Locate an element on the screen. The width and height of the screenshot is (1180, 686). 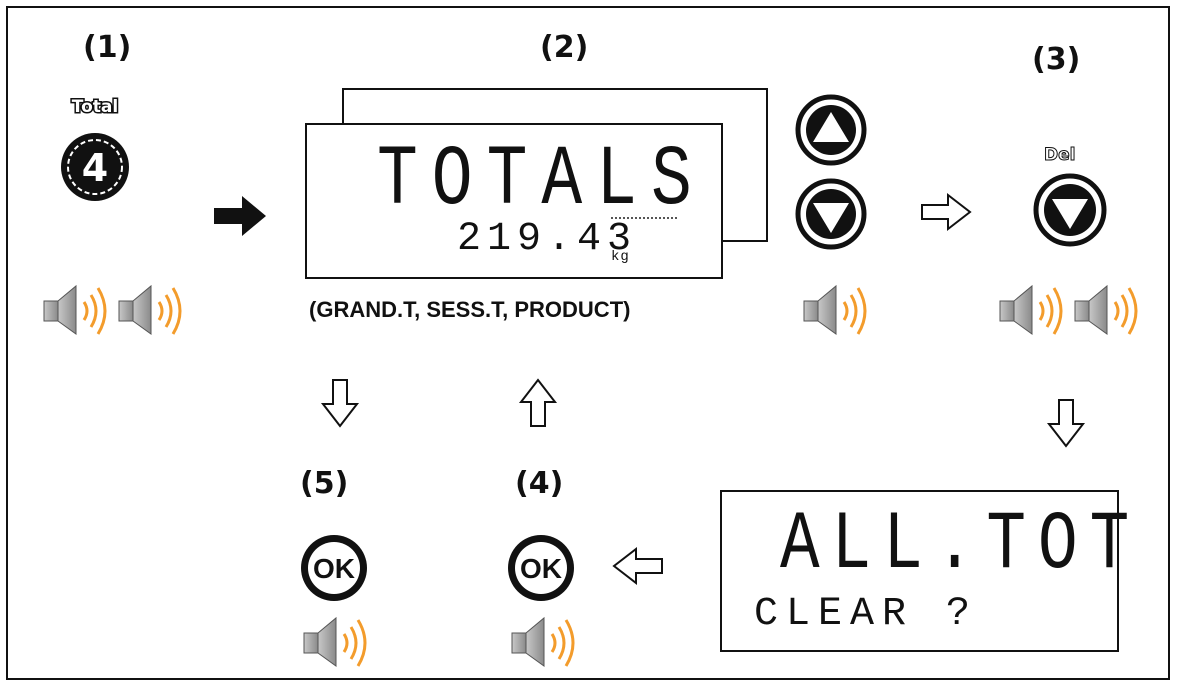
lcd-totals-unit: kg is located at coordinates (620, 257).